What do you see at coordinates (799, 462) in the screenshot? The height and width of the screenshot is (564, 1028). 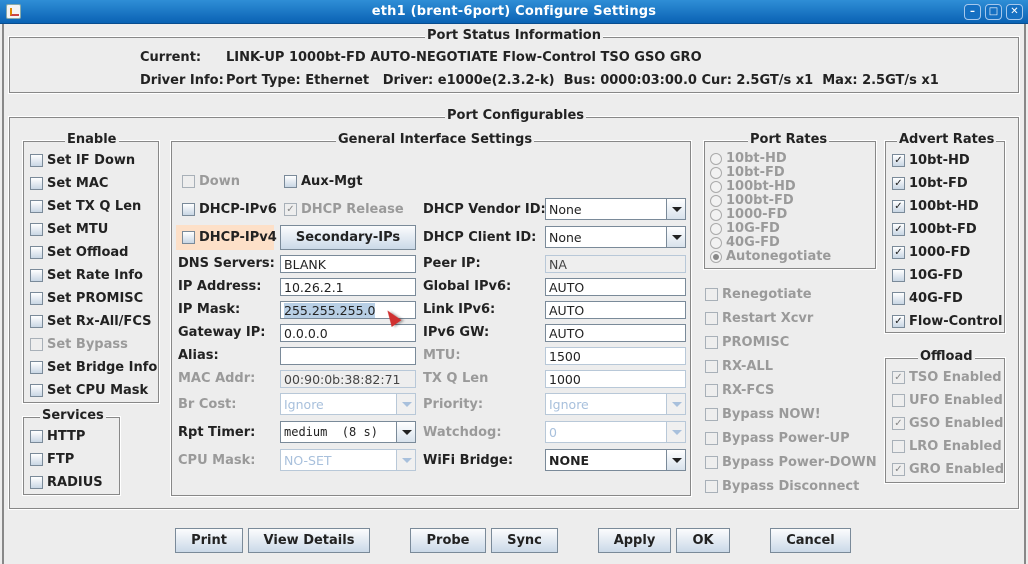 I see `bypass-power-down-label: Bypass Power-DOWN` at bounding box center [799, 462].